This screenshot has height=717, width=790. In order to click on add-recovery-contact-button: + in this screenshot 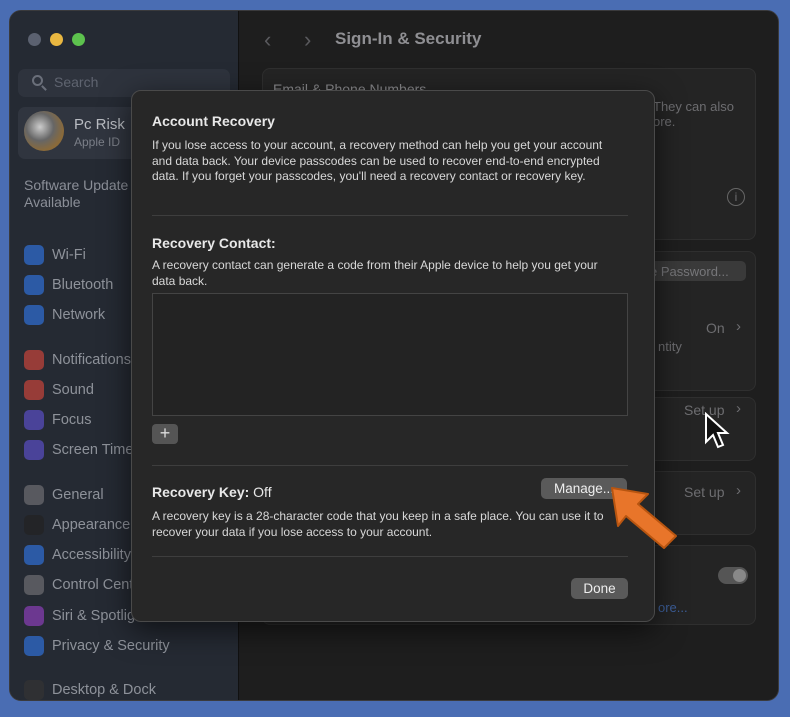, I will do `click(165, 434)`.